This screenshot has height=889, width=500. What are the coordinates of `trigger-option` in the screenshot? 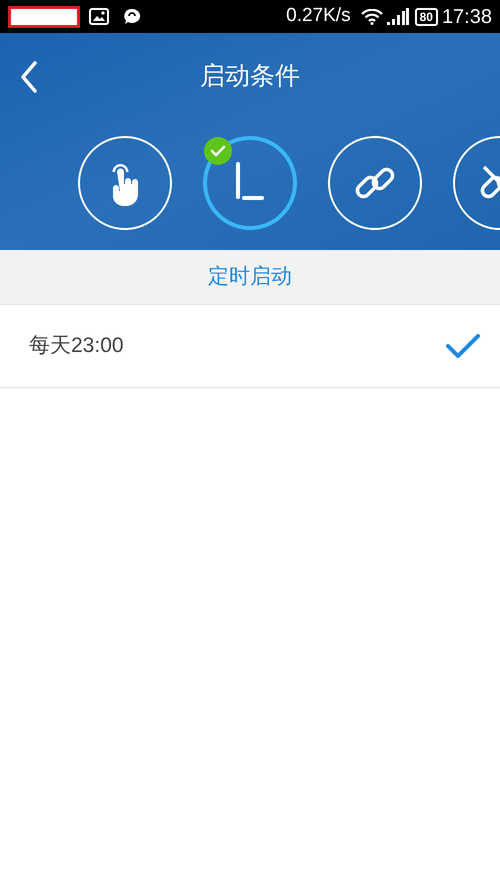 It's located at (250, 183).